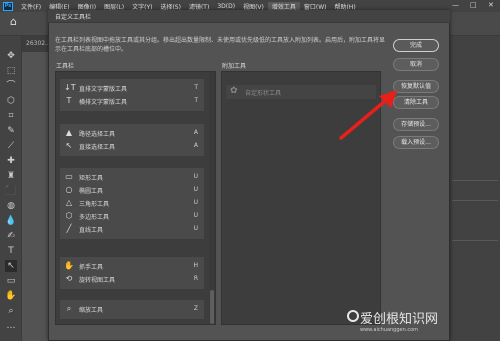  What do you see at coordinates (69, 100) in the screenshot?
I see `horizontal-type-mask-icon: T` at bounding box center [69, 100].